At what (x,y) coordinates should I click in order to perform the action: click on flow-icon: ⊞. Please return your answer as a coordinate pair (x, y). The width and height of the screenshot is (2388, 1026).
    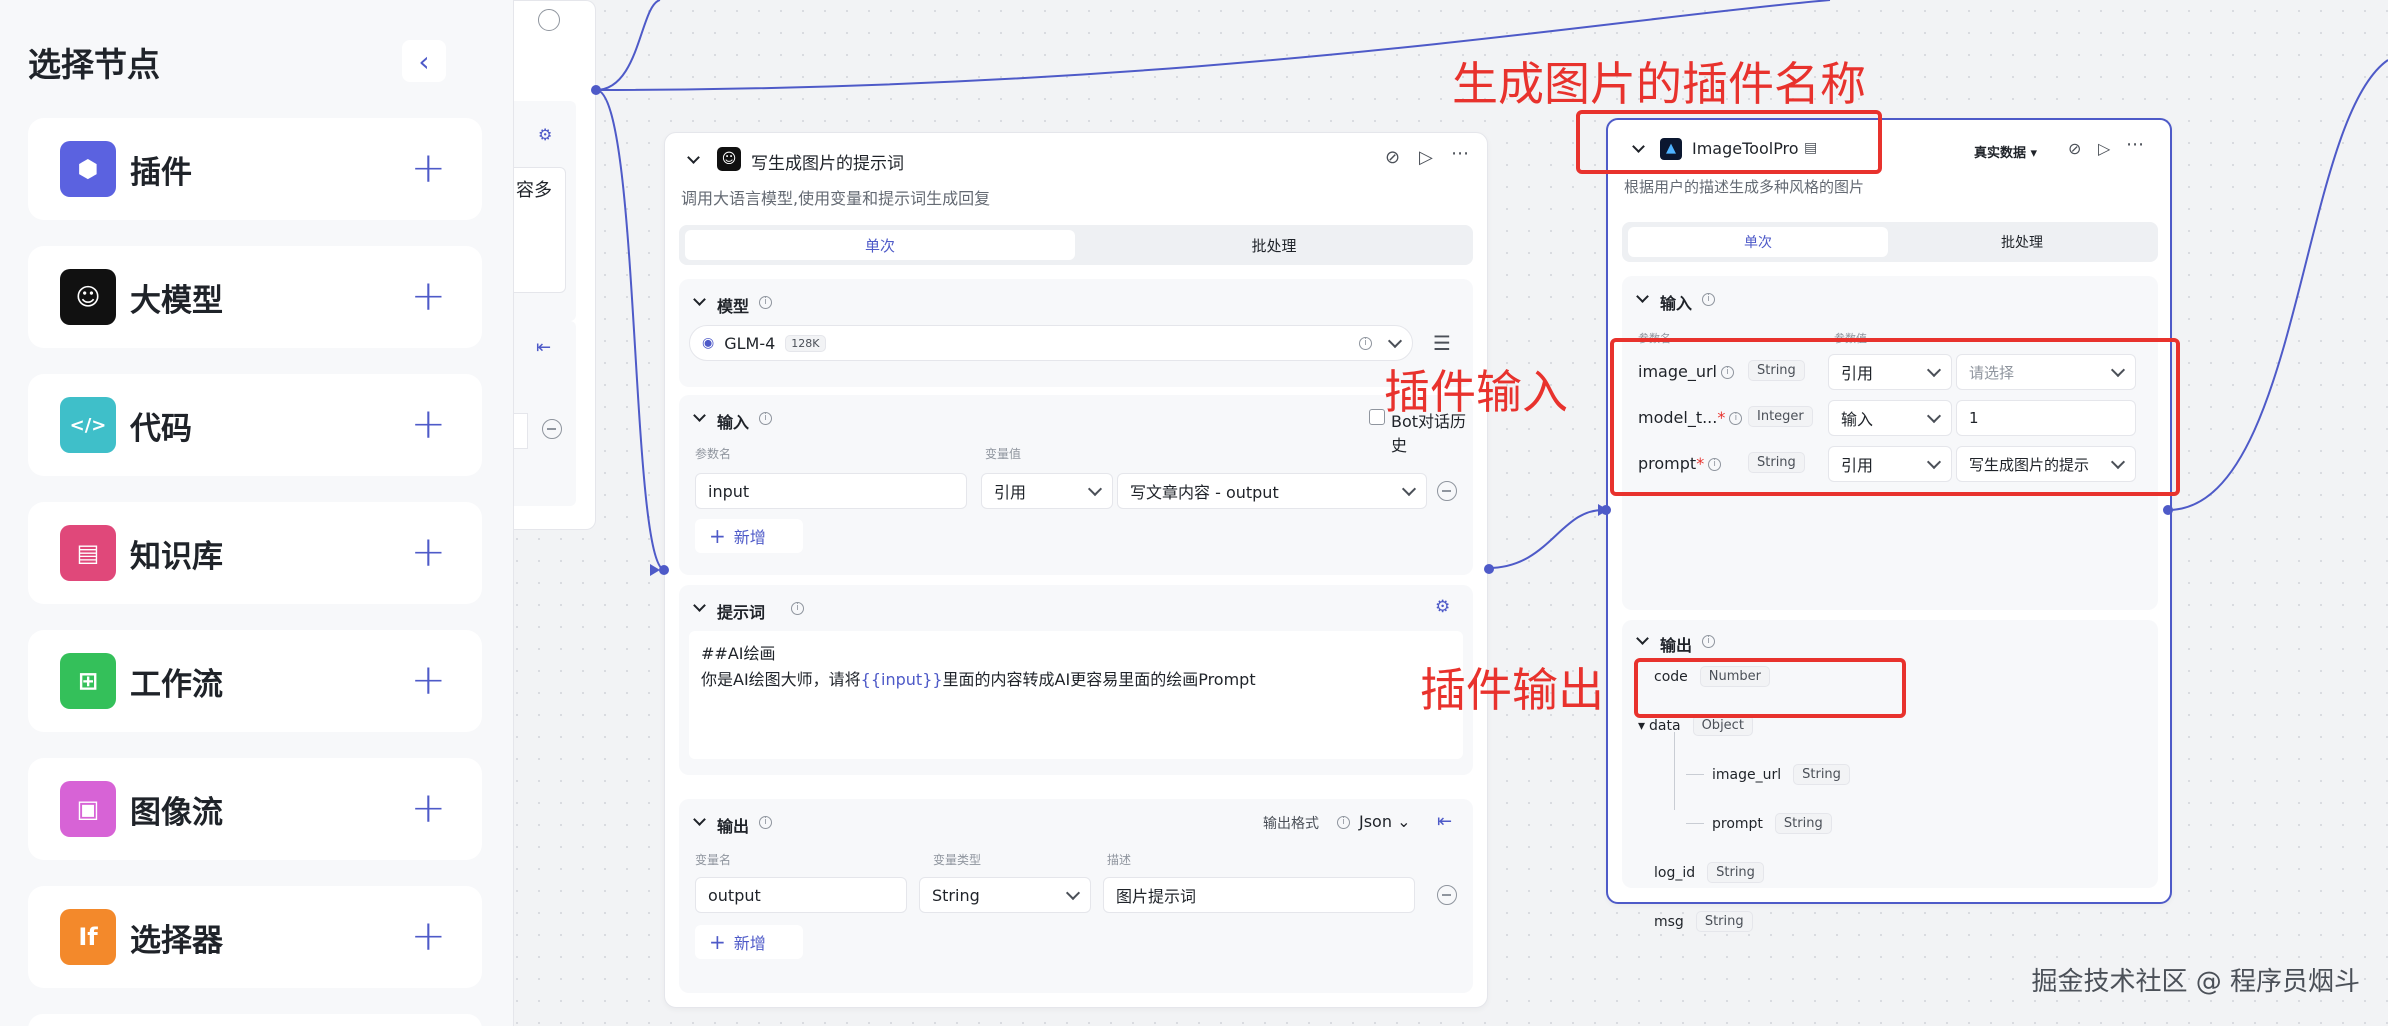
    Looking at the image, I should click on (88, 681).